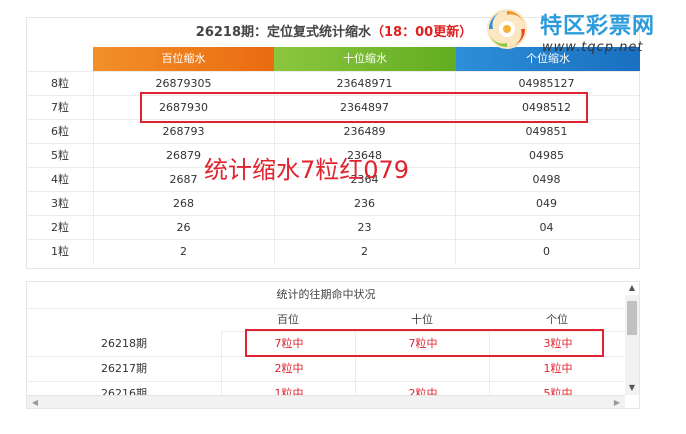 This screenshot has width=686, height=434. I want to click on cell-tens: 2, so click(365, 252).